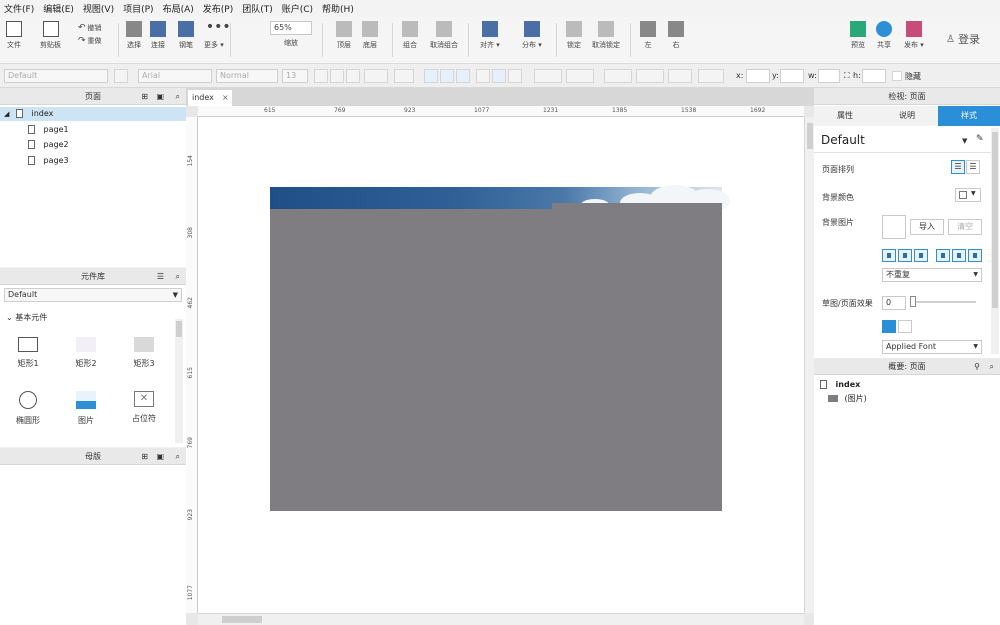 This screenshot has width=1000, height=625. What do you see at coordinates (14, 35) in the screenshot?
I see `new-file-button: 文件` at bounding box center [14, 35].